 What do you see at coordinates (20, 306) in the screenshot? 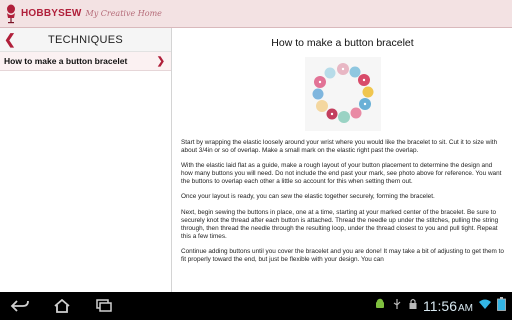
I see `back-icon` at bounding box center [20, 306].